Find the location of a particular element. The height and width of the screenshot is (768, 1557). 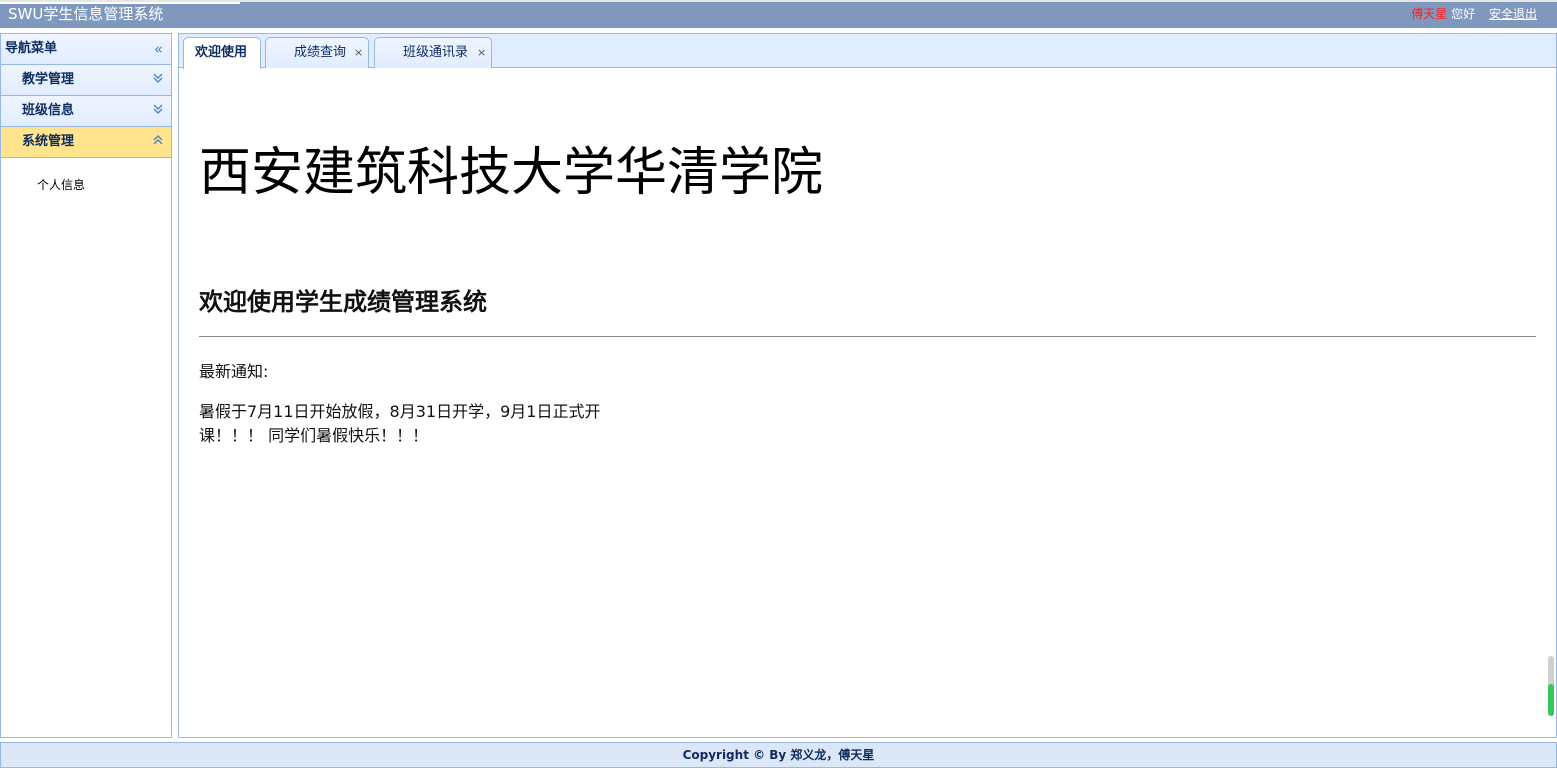

tab-grade-query: 成绩查询 × is located at coordinates (317, 52).